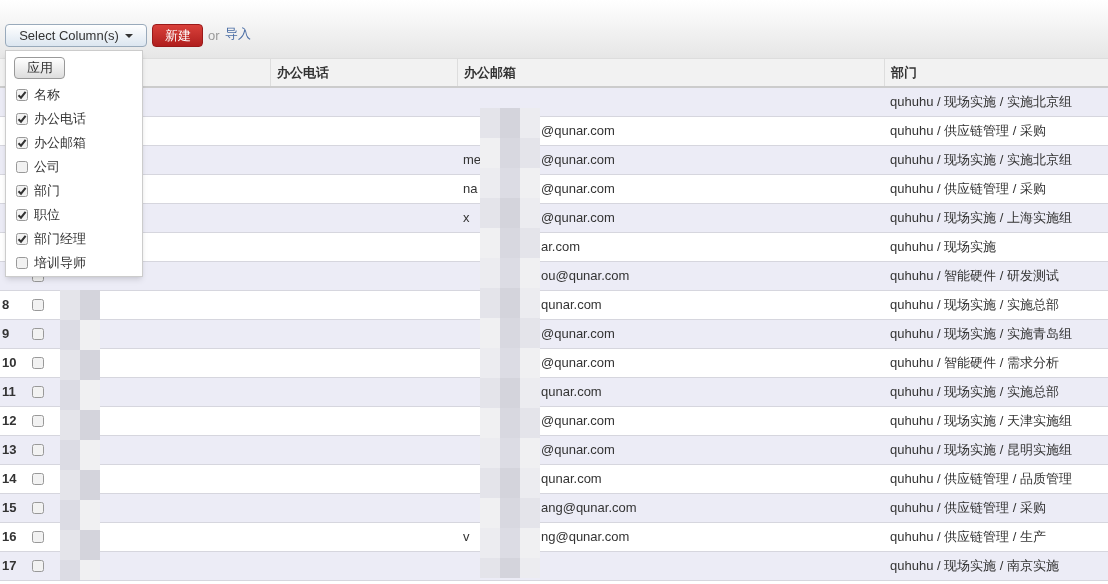 Image resolution: width=1108 pixels, height=584 pixels. I want to click on column-option-label: 办公电话, so click(60, 119).